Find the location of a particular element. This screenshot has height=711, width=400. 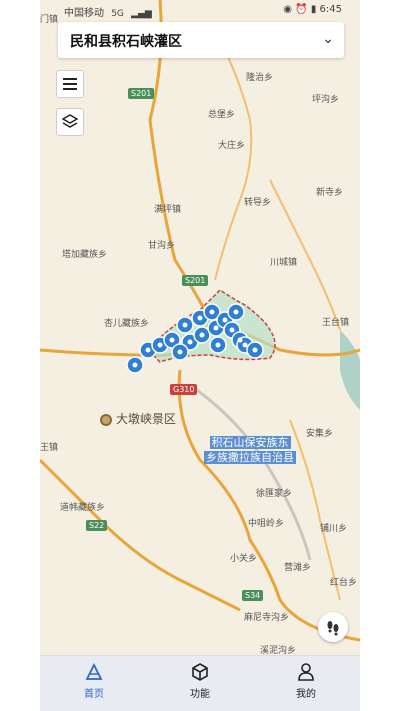

tab-home: 首页 is located at coordinates (94, 681).